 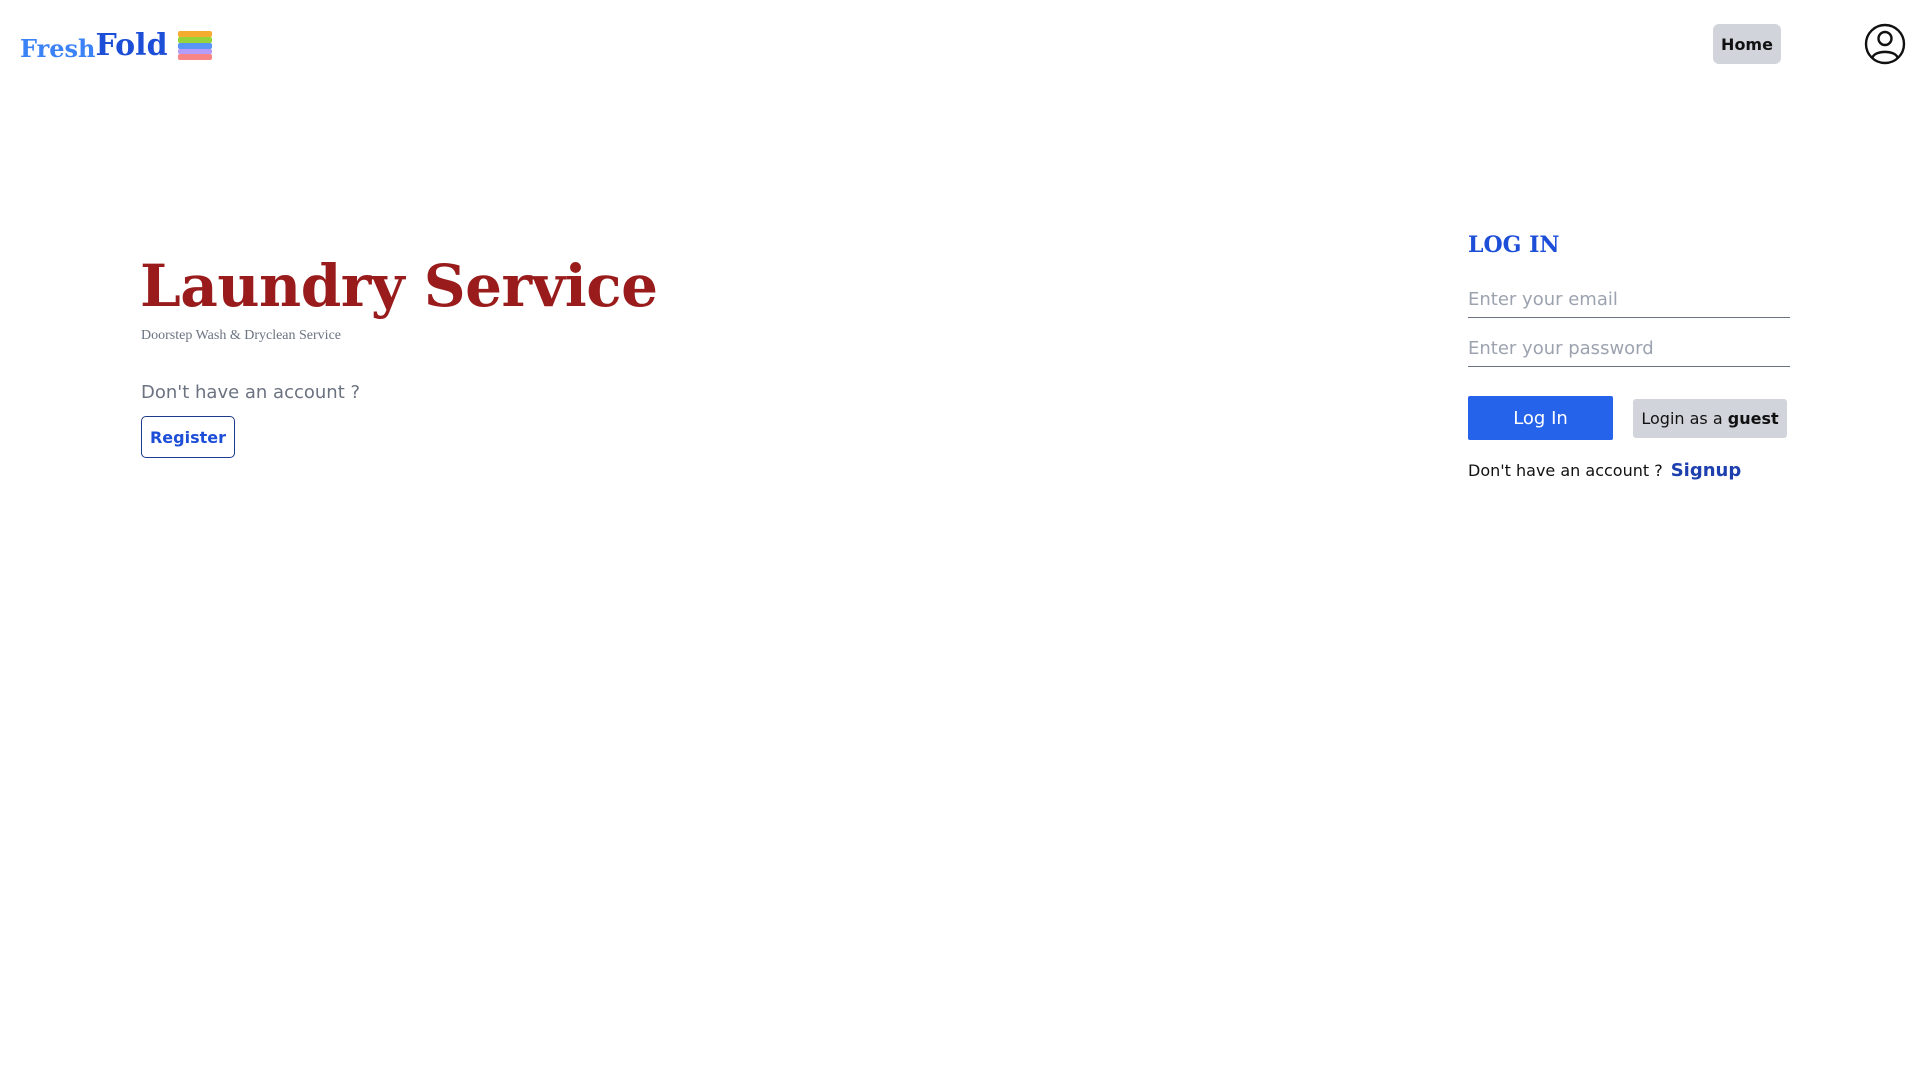 What do you see at coordinates (1706, 470) in the screenshot?
I see `signup-link: Signup` at bounding box center [1706, 470].